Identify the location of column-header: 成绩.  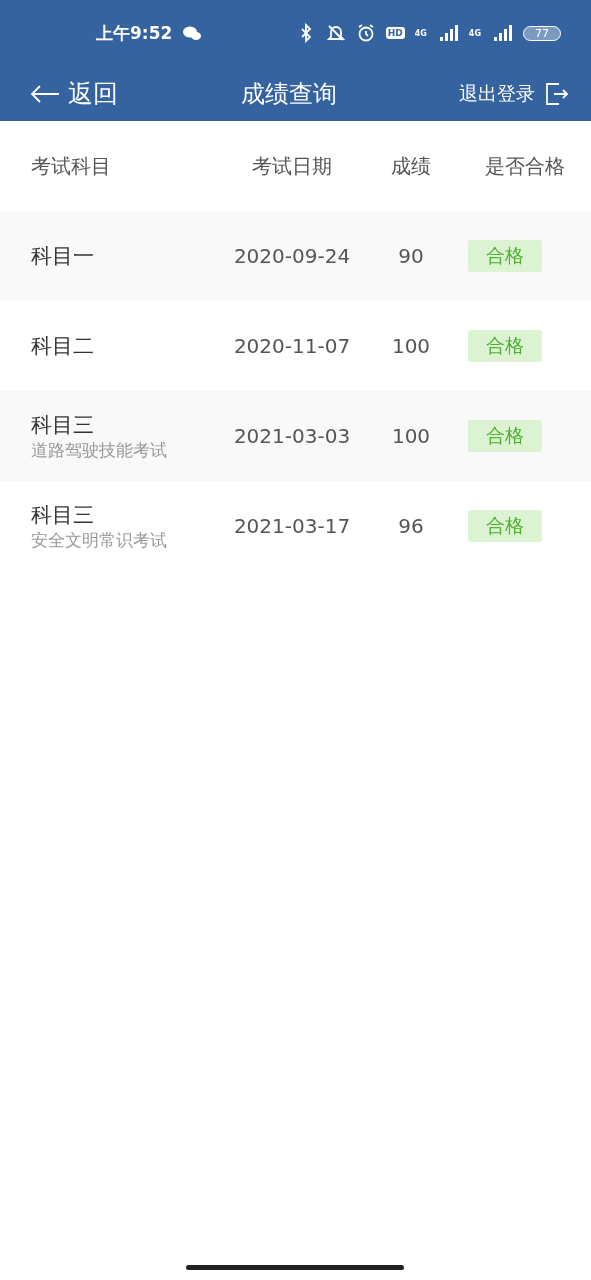
(411, 166).